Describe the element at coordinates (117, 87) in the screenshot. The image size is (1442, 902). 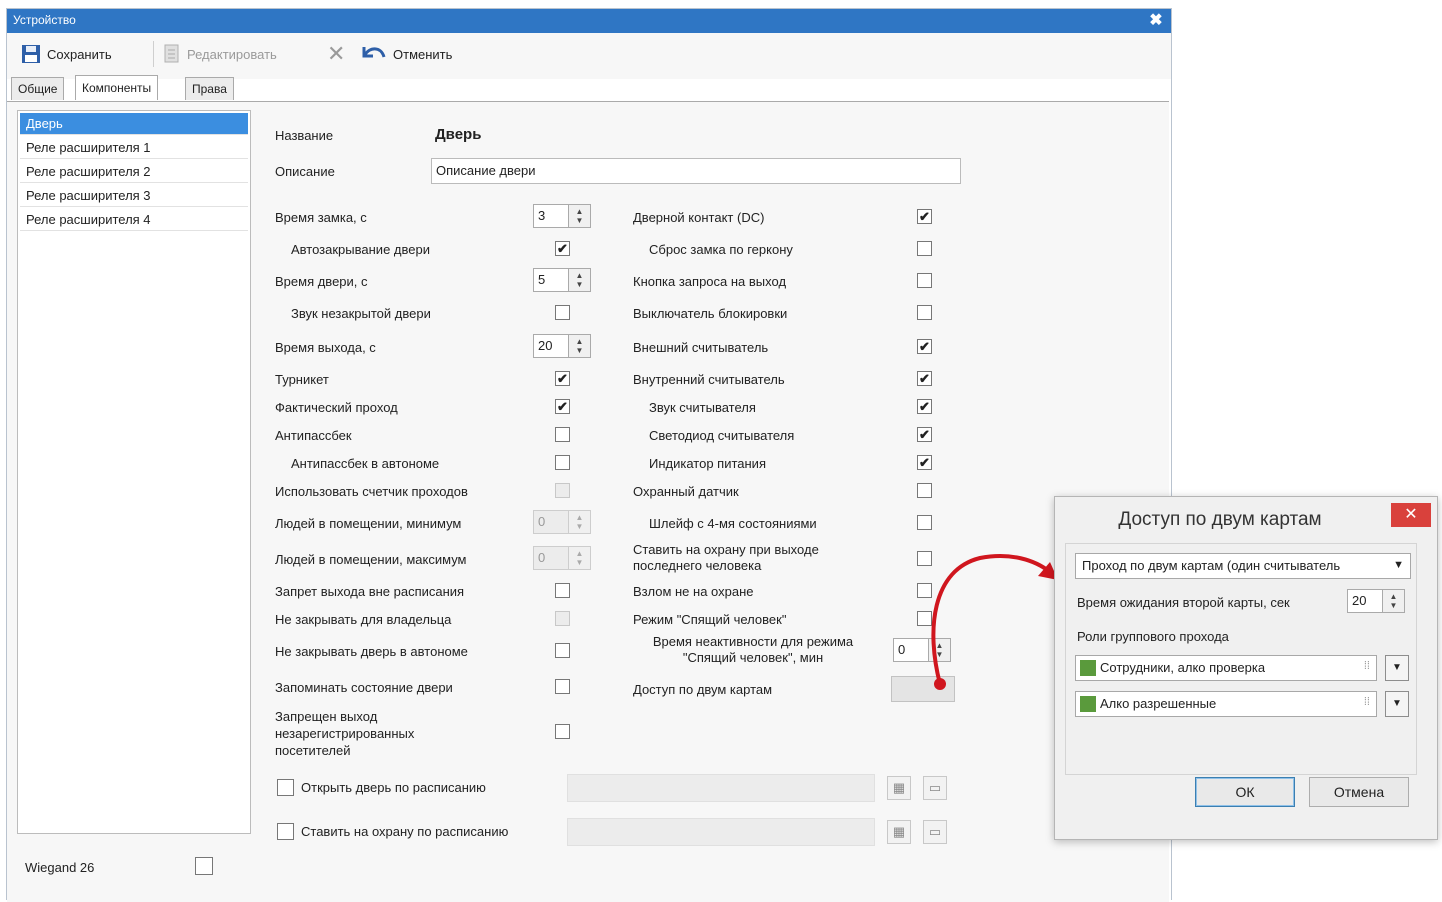
I see `tab-components: Компоненты` at that location.